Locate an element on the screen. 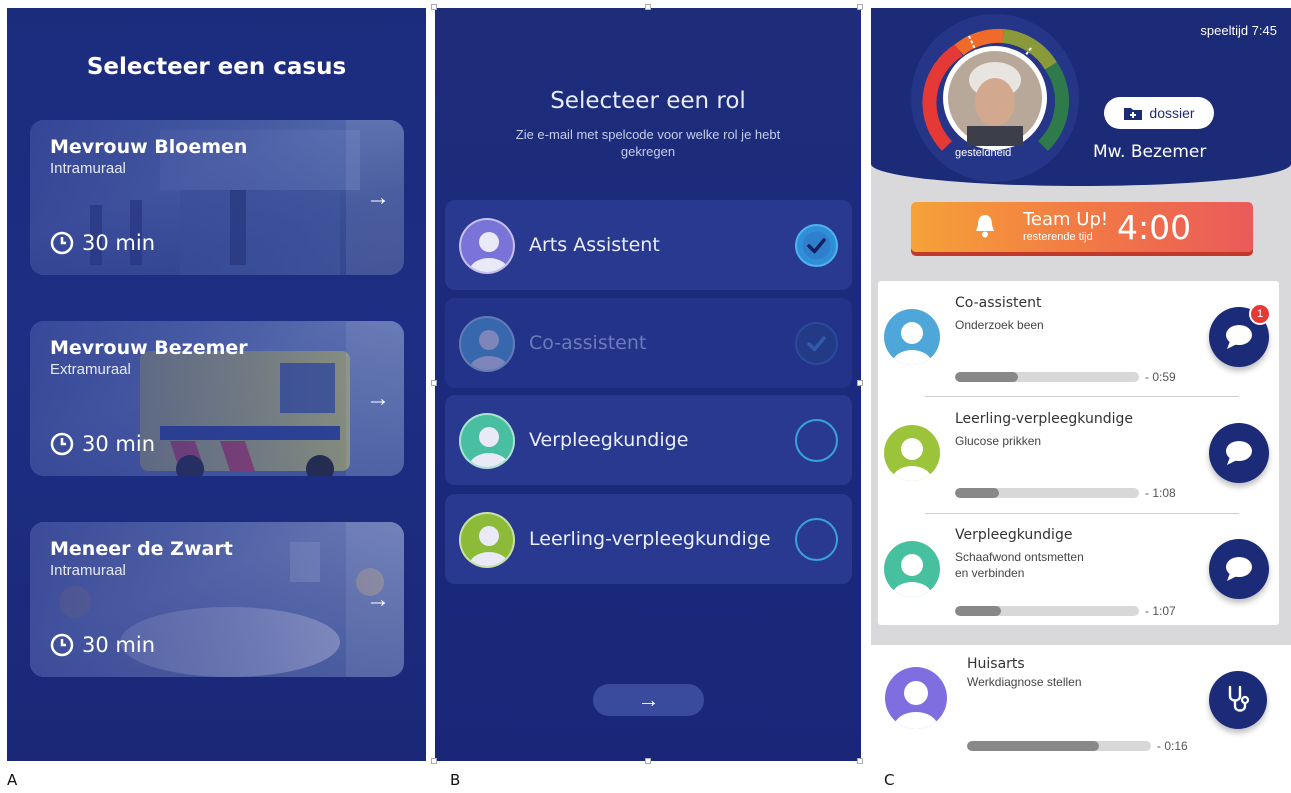  folder-add-icon is located at coordinates (1133, 114).